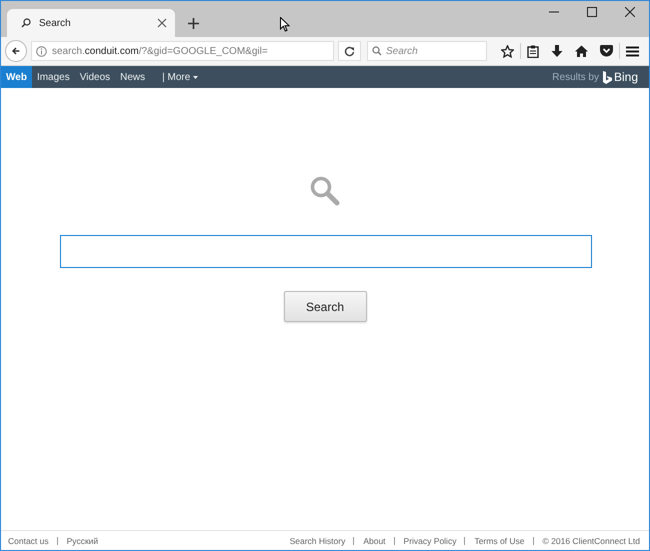 The image size is (650, 551). What do you see at coordinates (180, 77) in the screenshot?
I see `more-dropdown: | More` at bounding box center [180, 77].